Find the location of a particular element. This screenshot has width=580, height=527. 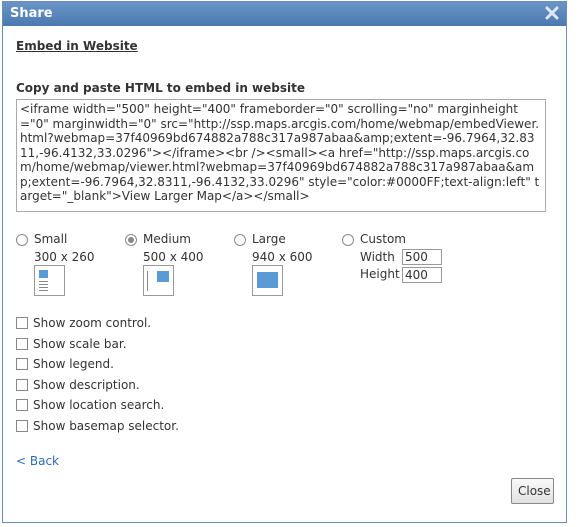

option-location-search: Show location search. is located at coordinates (90, 405).